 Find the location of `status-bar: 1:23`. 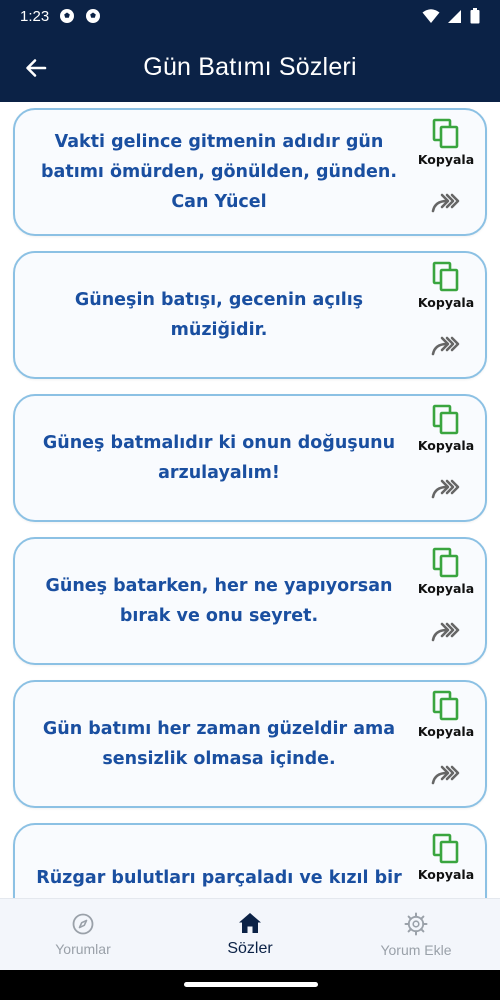

status-bar: 1:23 is located at coordinates (250, 16).